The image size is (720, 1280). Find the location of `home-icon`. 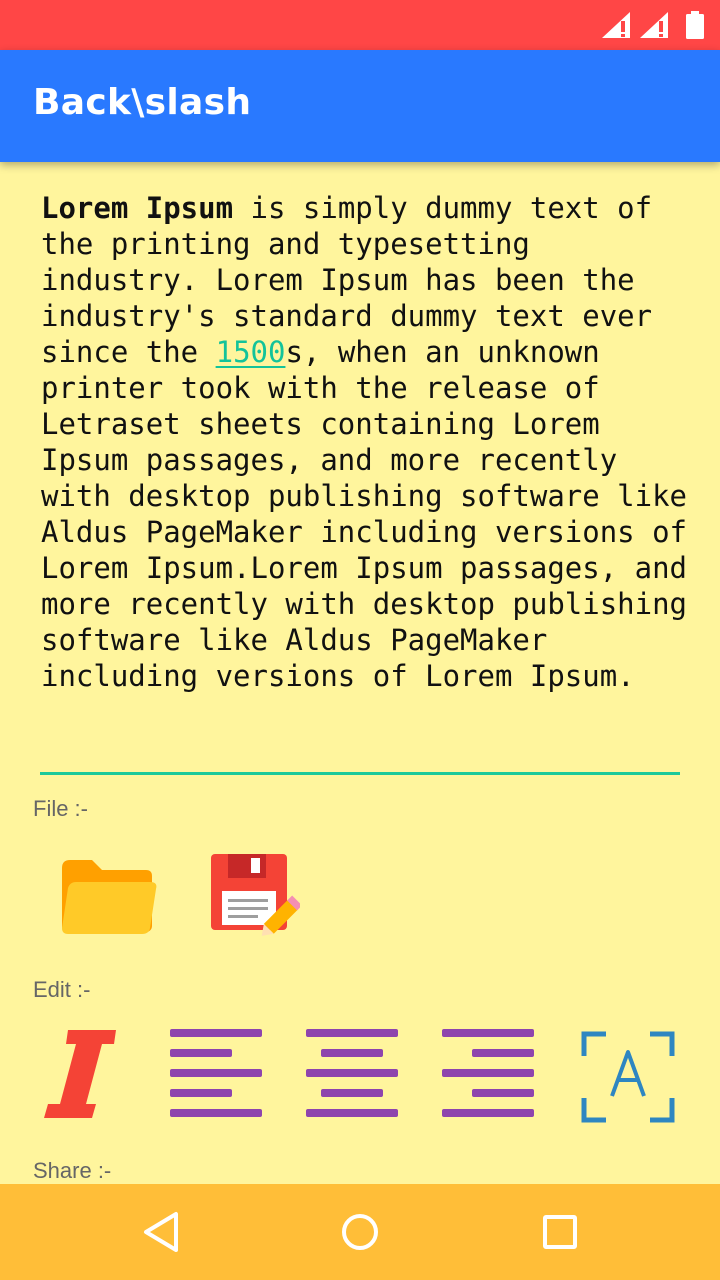

home-icon is located at coordinates (360, 1232).